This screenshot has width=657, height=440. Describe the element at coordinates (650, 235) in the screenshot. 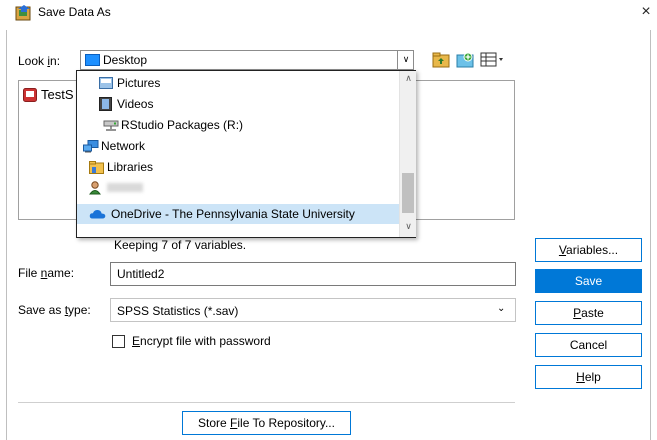

I see `window-right-border` at that location.